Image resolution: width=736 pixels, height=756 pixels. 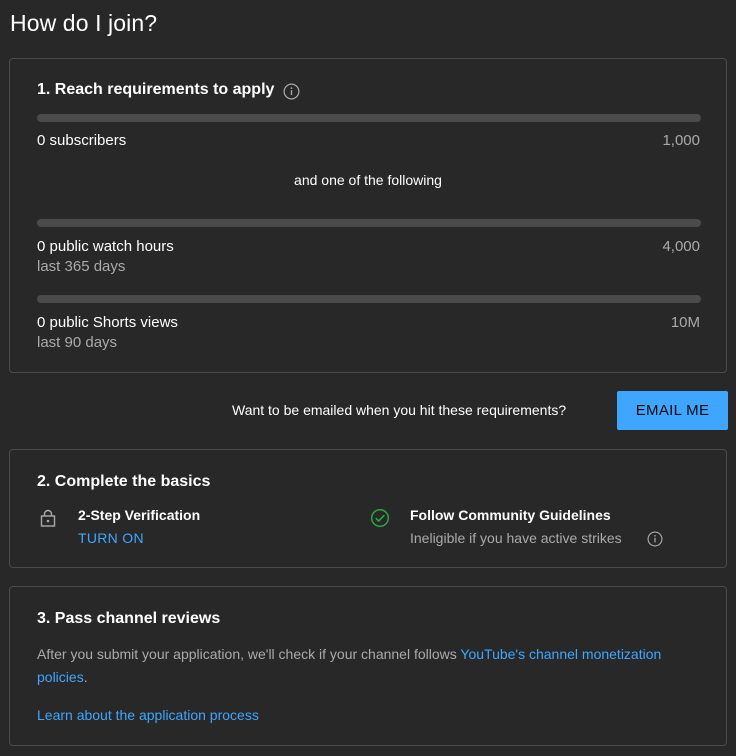 What do you see at coordinates (369, 223) in the screenshot?
I see `watch-hours-progress-bar` at bounding box center [369, 223].